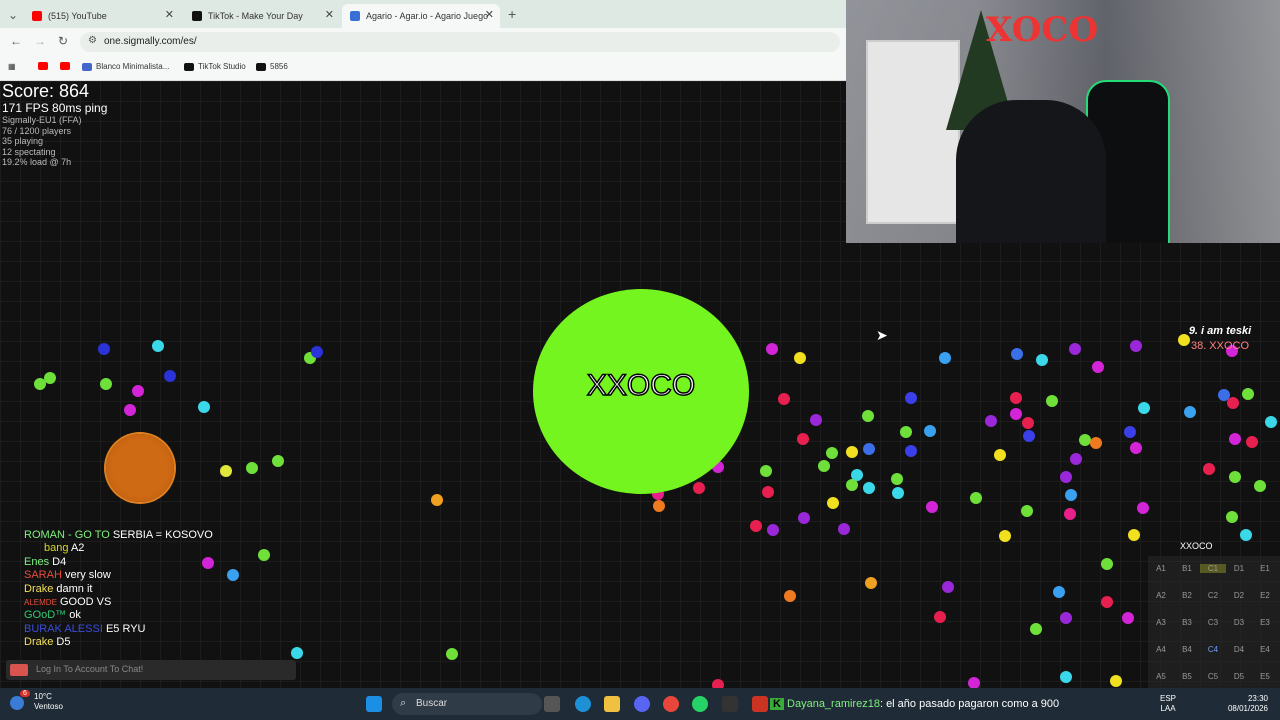  What do you see at coordinates (16, 41) in the screenshot?
I see `back-icon: ←` at bounding box center [16, 41].